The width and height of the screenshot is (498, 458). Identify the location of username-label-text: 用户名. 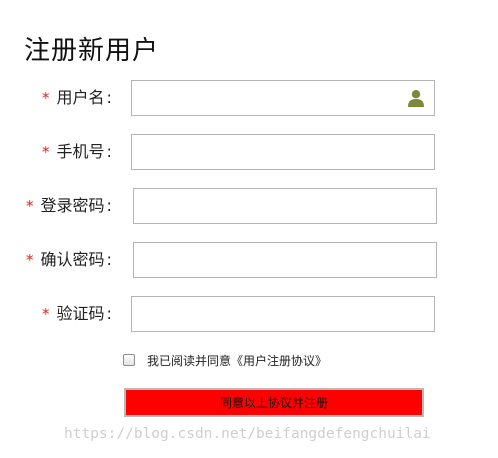
(80, 97).